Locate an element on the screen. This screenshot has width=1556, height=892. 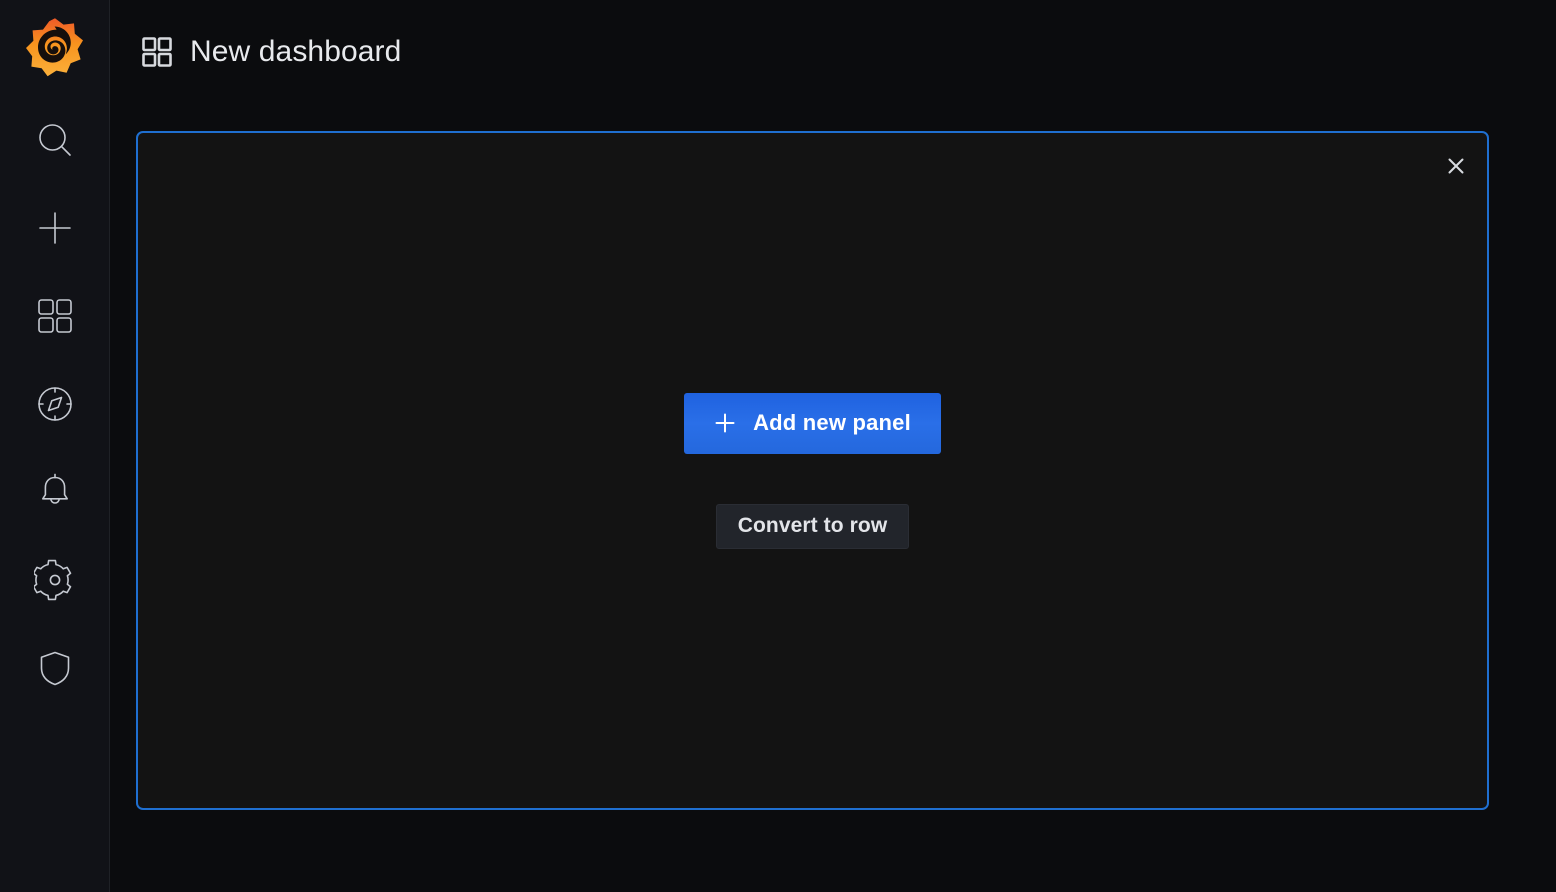
sidebar-item-search is located at coordinates (55, 140).